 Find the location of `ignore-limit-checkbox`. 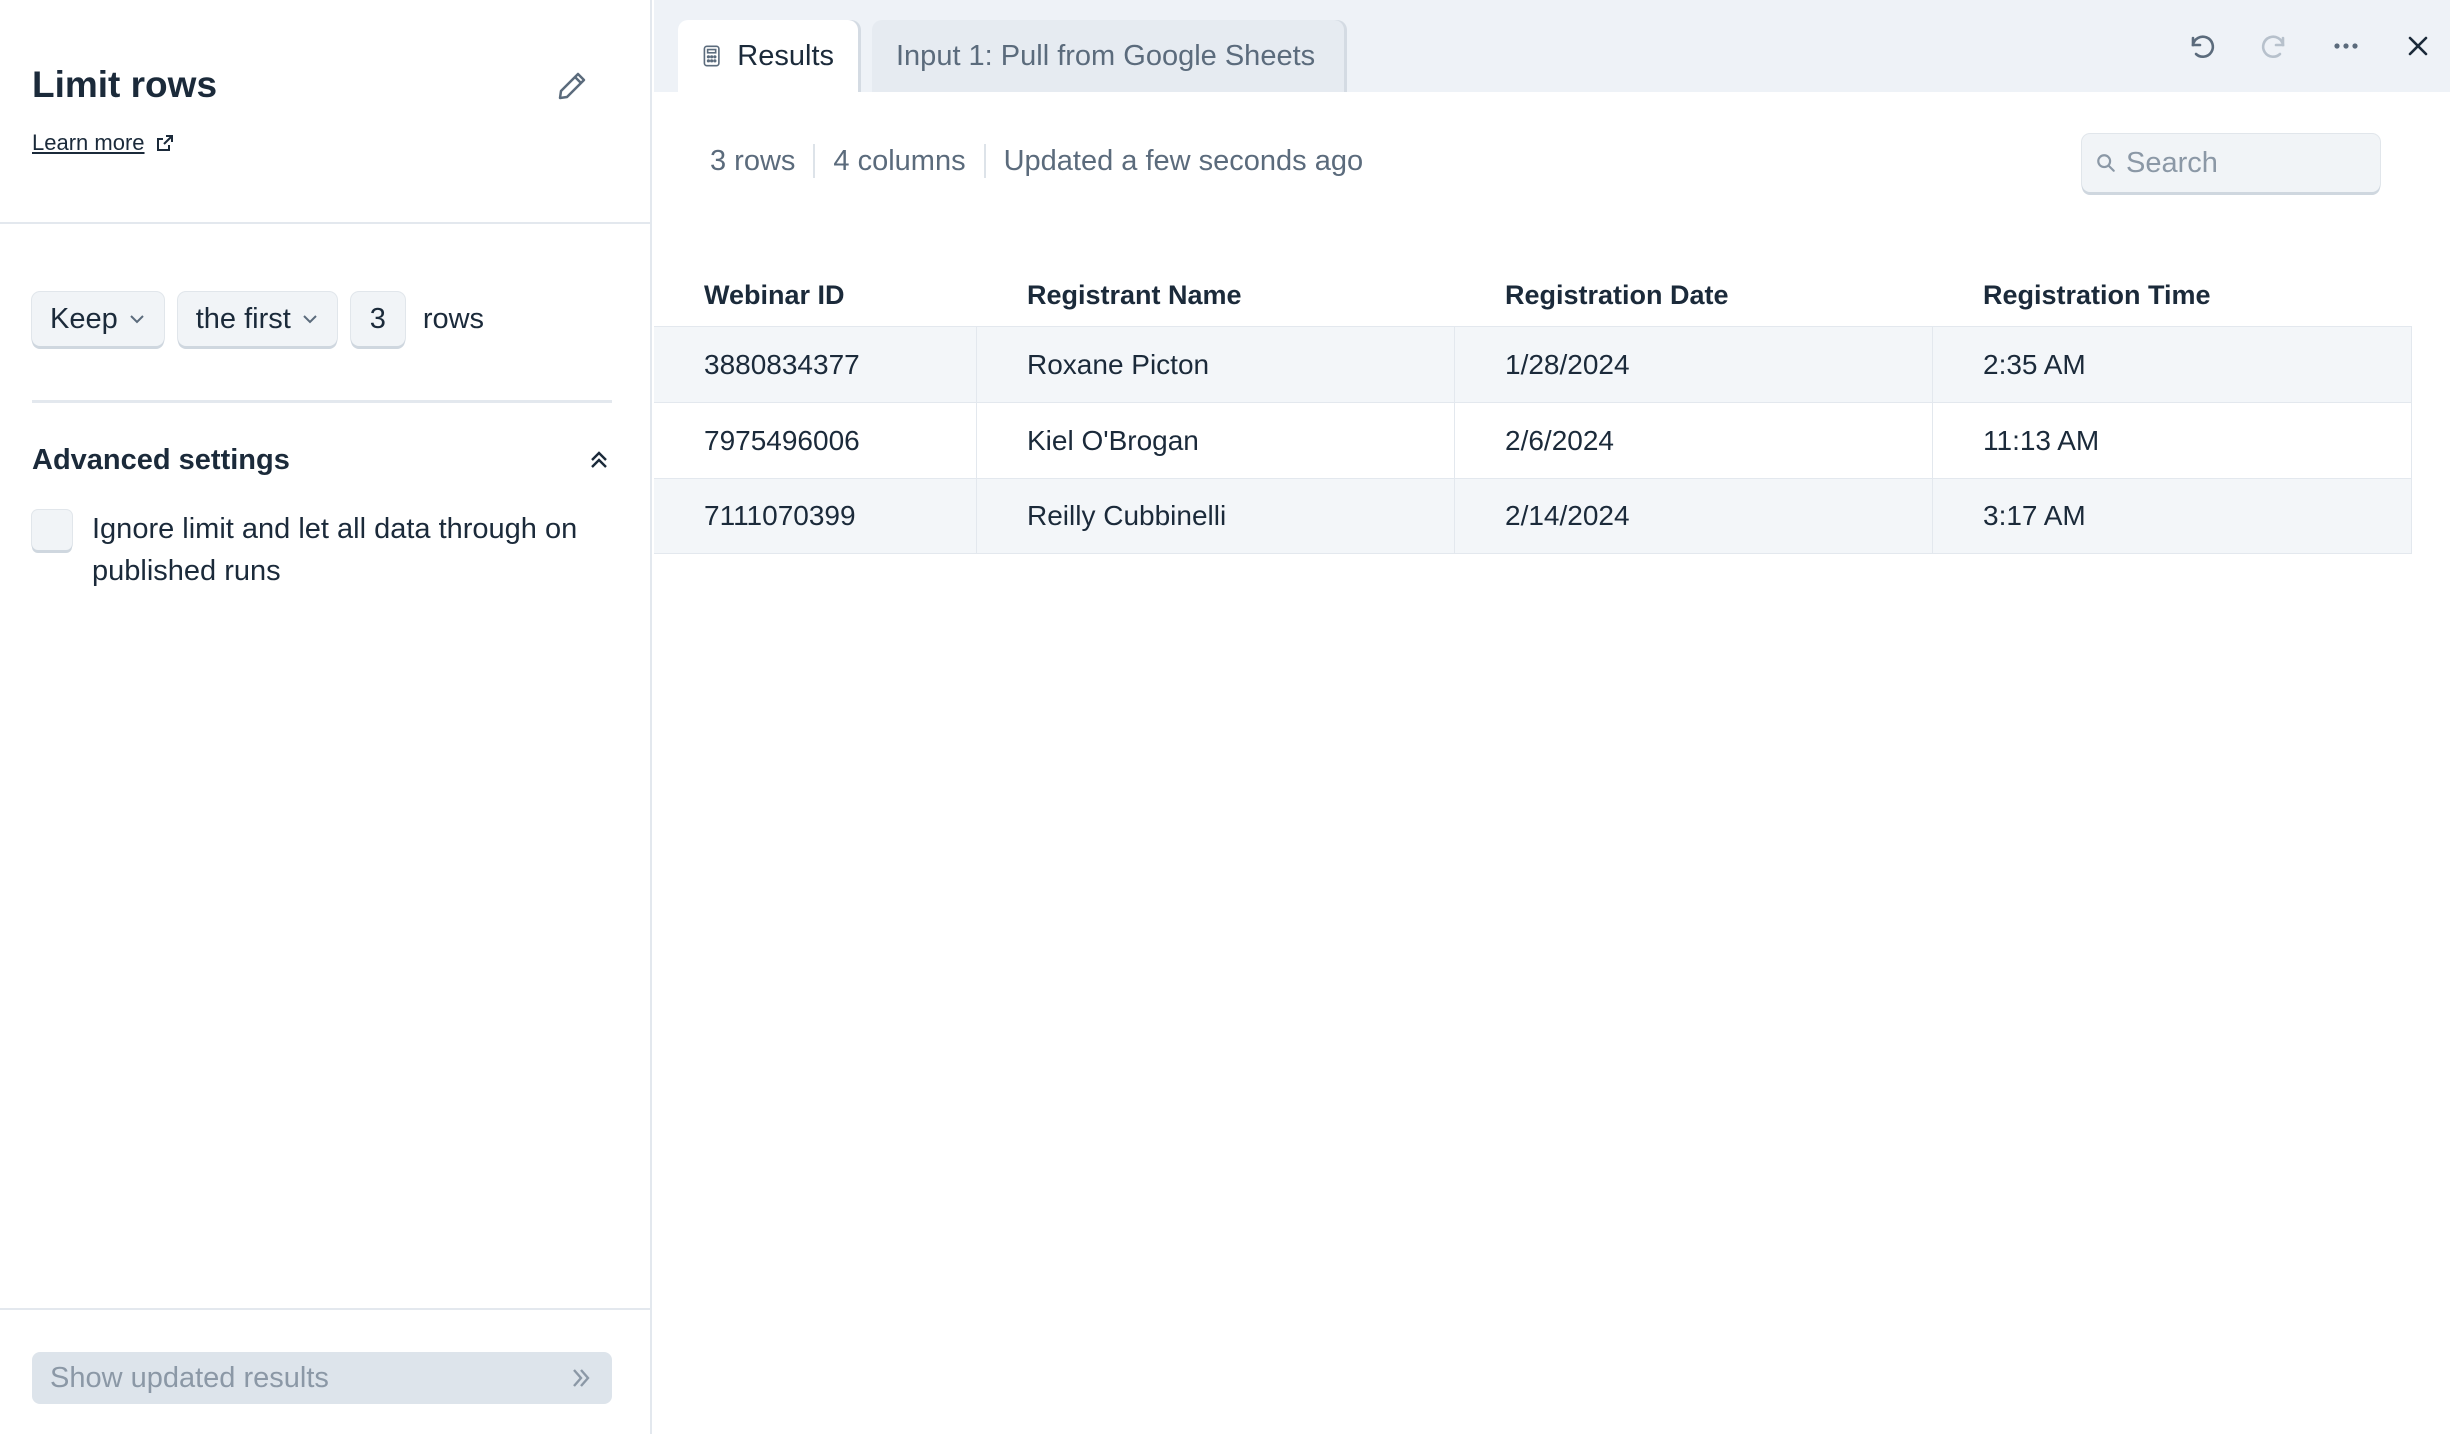

ignore-limit-checkbox is located at coordinates (52, 530).